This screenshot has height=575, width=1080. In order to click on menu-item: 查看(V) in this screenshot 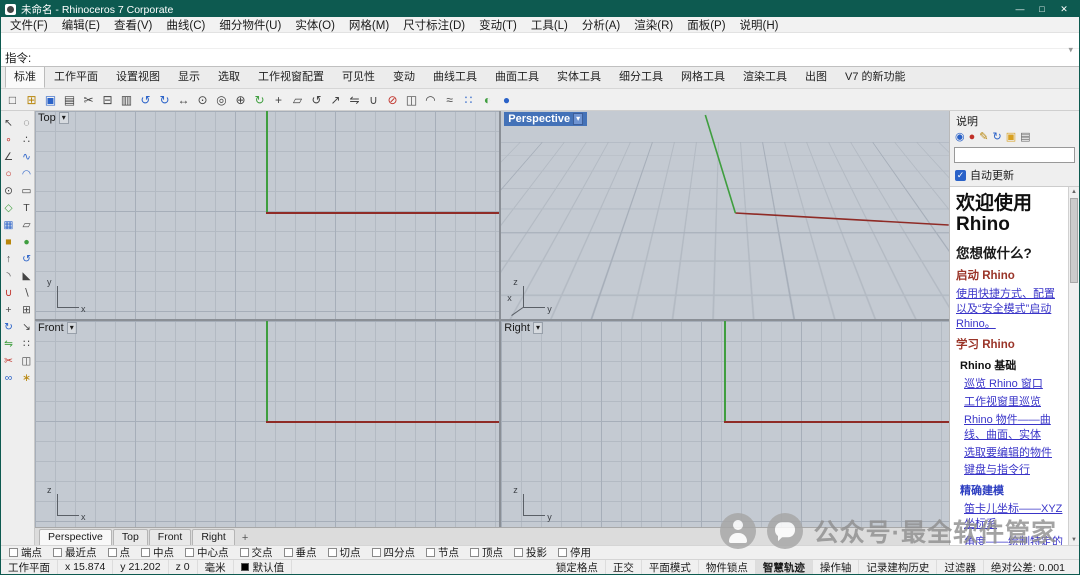, I will do `click(133, 25)`.